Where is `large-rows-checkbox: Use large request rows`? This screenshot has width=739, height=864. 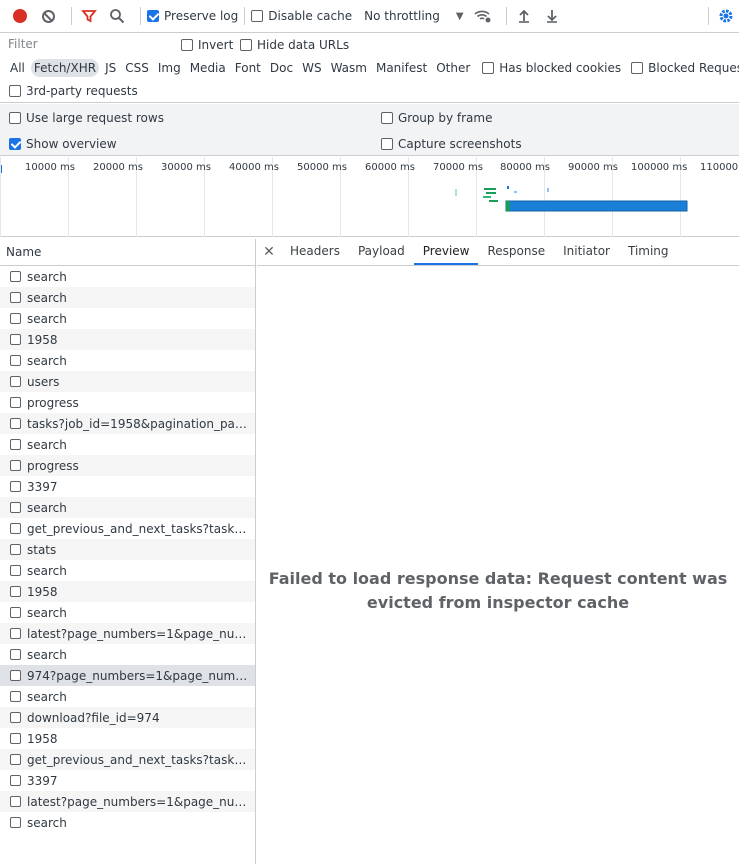 large-rows-checkbox: Use large request rows is located at coordinates (86, 118).